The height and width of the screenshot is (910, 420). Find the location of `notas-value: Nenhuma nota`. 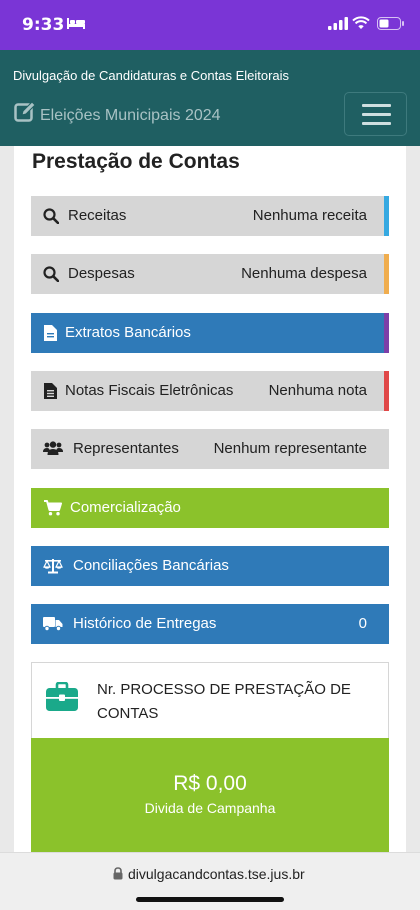

notas-value: Nenhuma nota is located at coordinates (317, 390).